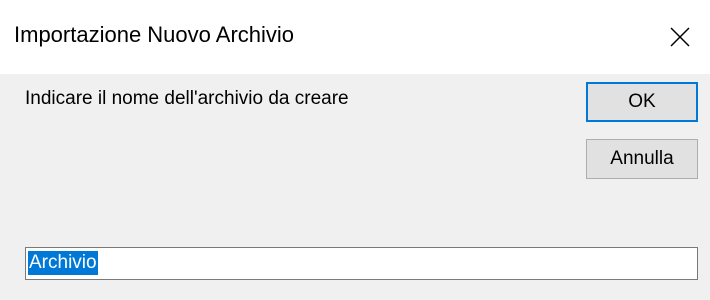  I want to click on archive-name-input: Archivio, so click(361, 263).